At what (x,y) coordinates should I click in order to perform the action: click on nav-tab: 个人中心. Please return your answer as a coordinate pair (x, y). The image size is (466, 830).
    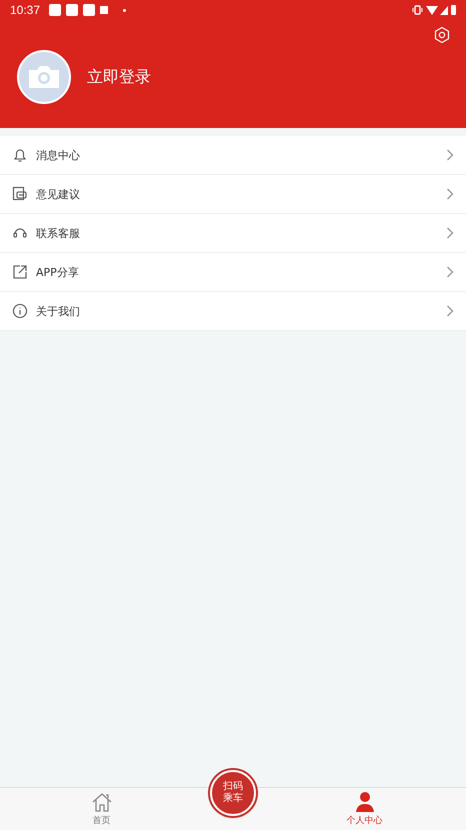
    Looking at the image, I should click on (364, 809).